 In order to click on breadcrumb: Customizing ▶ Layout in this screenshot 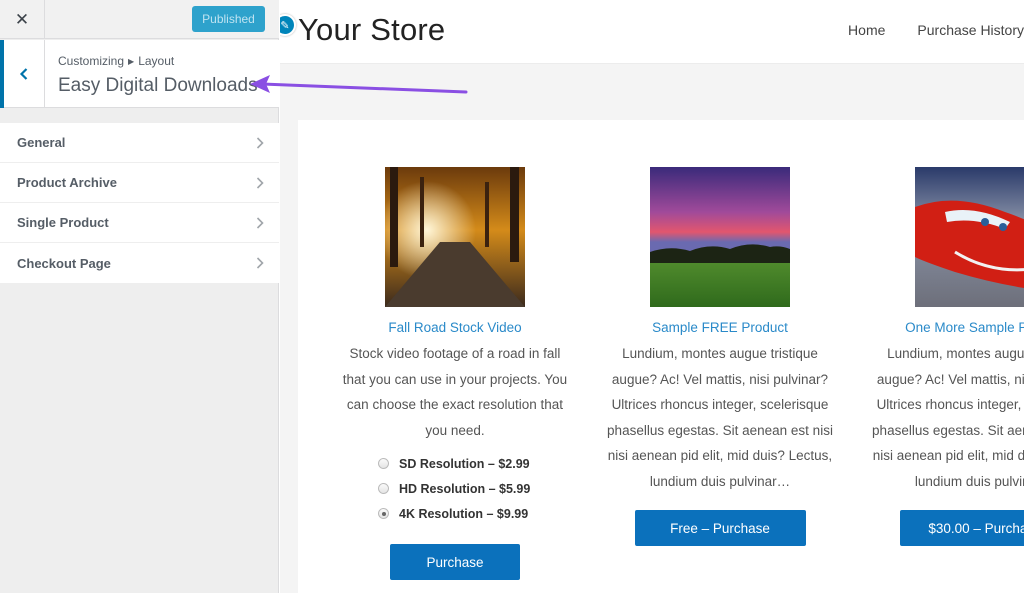, I will do `click(116, 61)`.